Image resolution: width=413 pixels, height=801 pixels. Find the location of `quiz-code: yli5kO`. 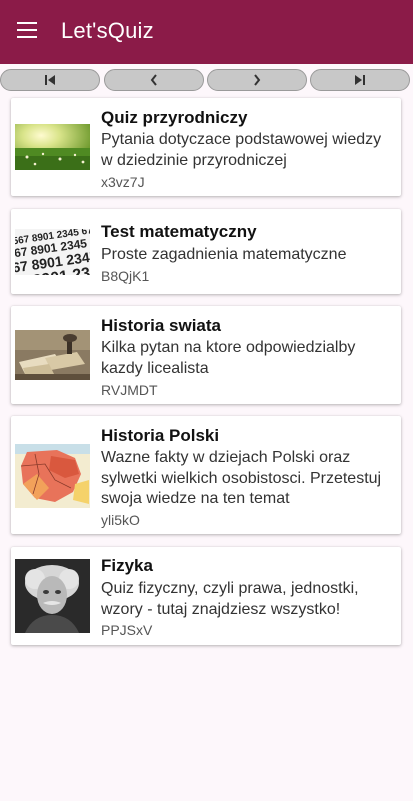

quiz-code: yli5kO is located at coordinates (120, 520).